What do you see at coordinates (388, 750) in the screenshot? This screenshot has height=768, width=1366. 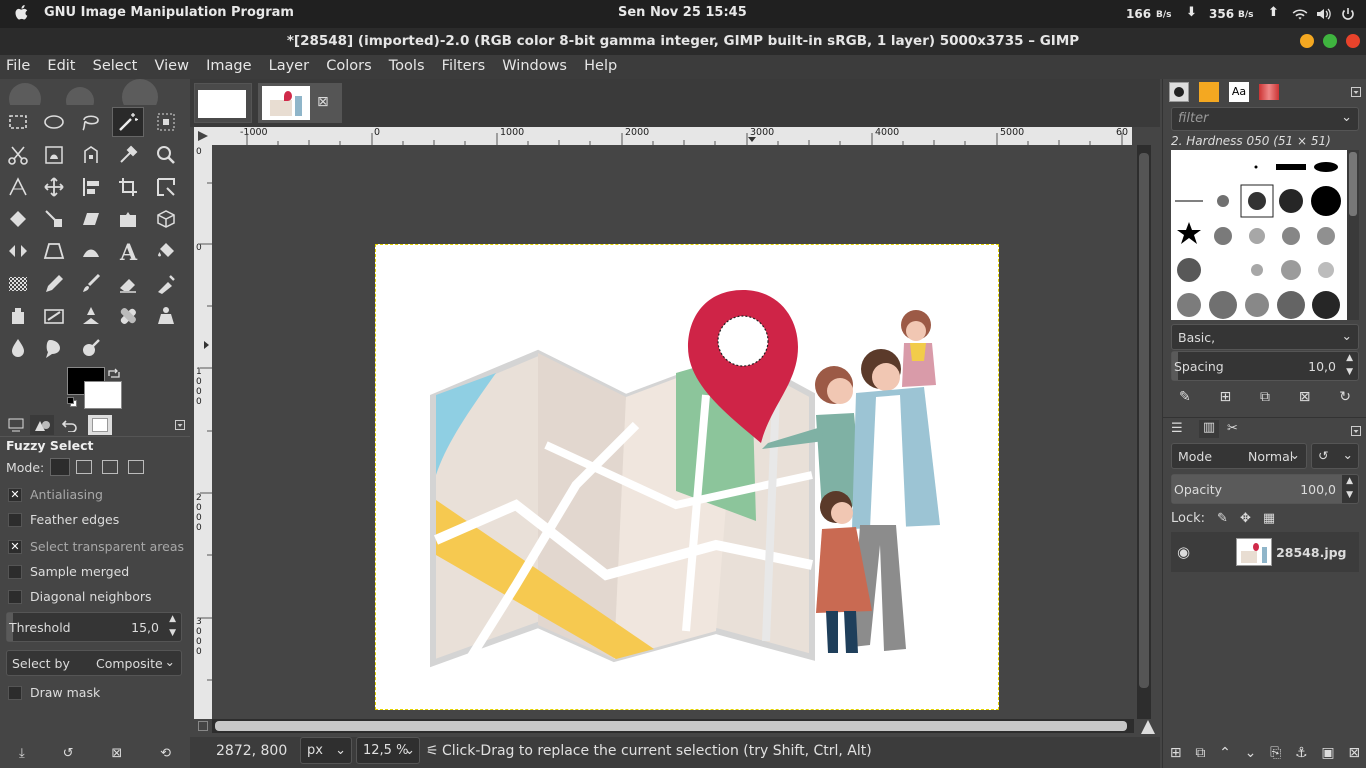 I see `zoom-combo: 12,5 % ⌄` at bounding box center [388, 750].